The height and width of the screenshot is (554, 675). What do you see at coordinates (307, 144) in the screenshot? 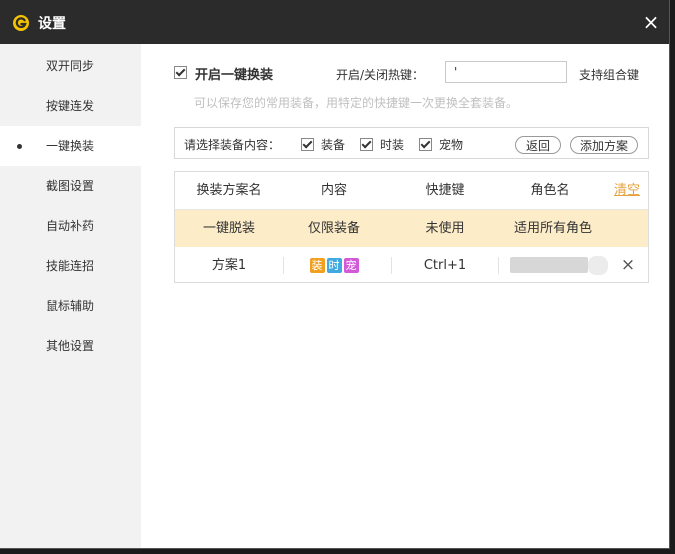
I see `equip-checkbox` at bounding box center [307, 144].